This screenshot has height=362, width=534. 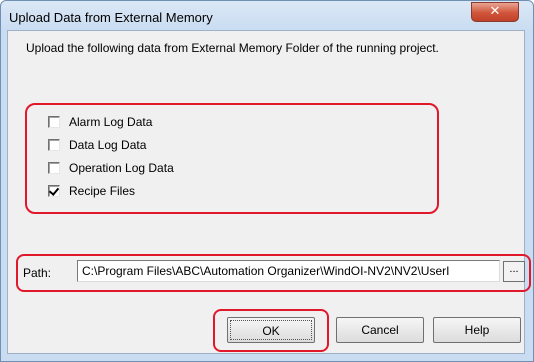 I want to click on checkbox-recipe-files: Recipe Files, so click(x=91, y=191).